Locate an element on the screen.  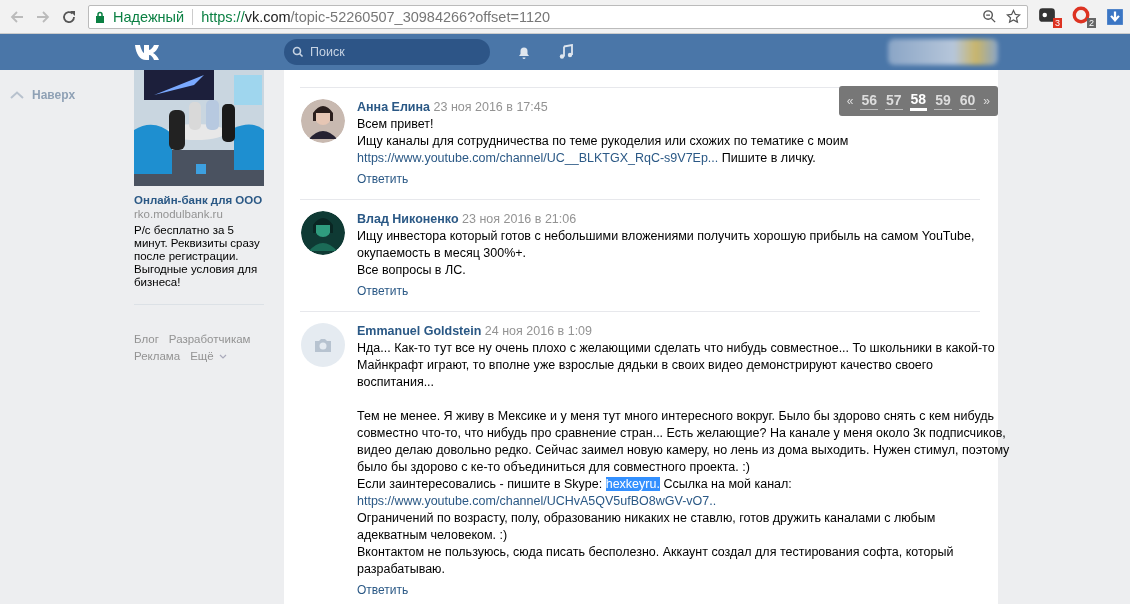
download-icon is located at coordinates (1115, 16).